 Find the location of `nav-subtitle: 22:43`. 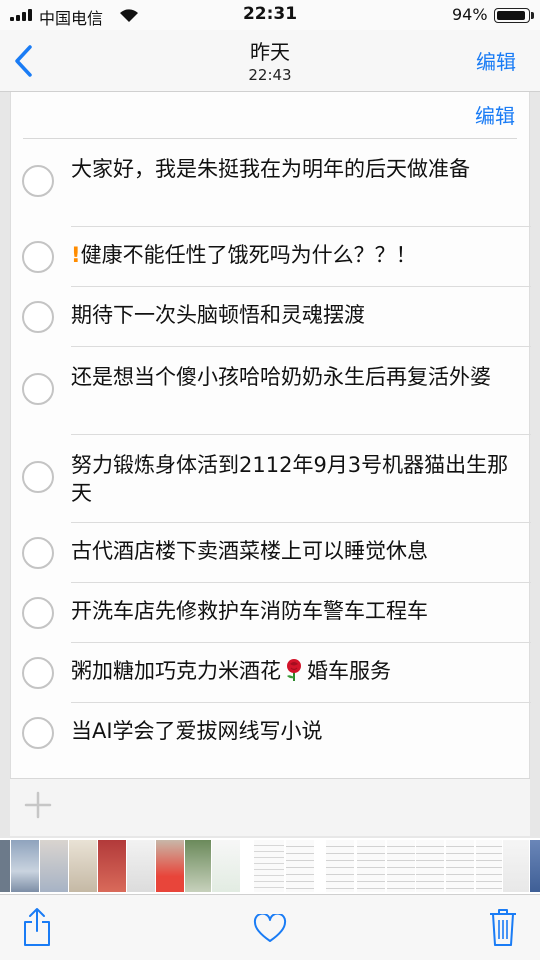

nav-subtitle: 22:43 is located at coordinates (270, 75).